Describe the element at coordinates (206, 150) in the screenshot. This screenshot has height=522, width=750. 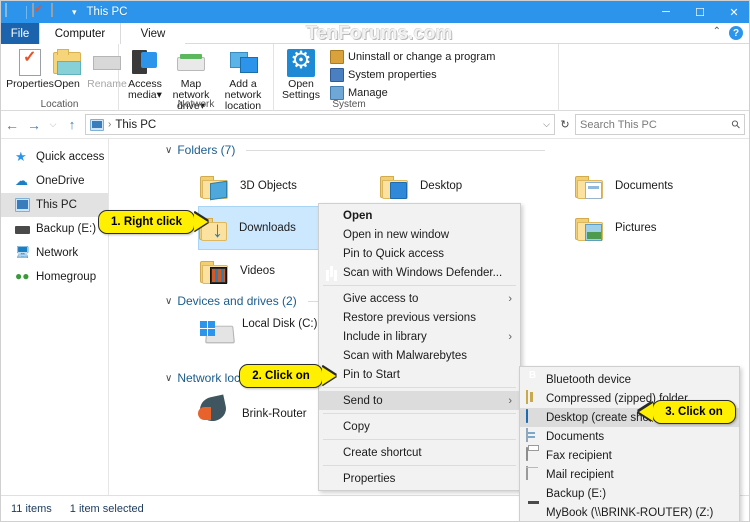
I see `group-header-label: Folders (7)` at that location.